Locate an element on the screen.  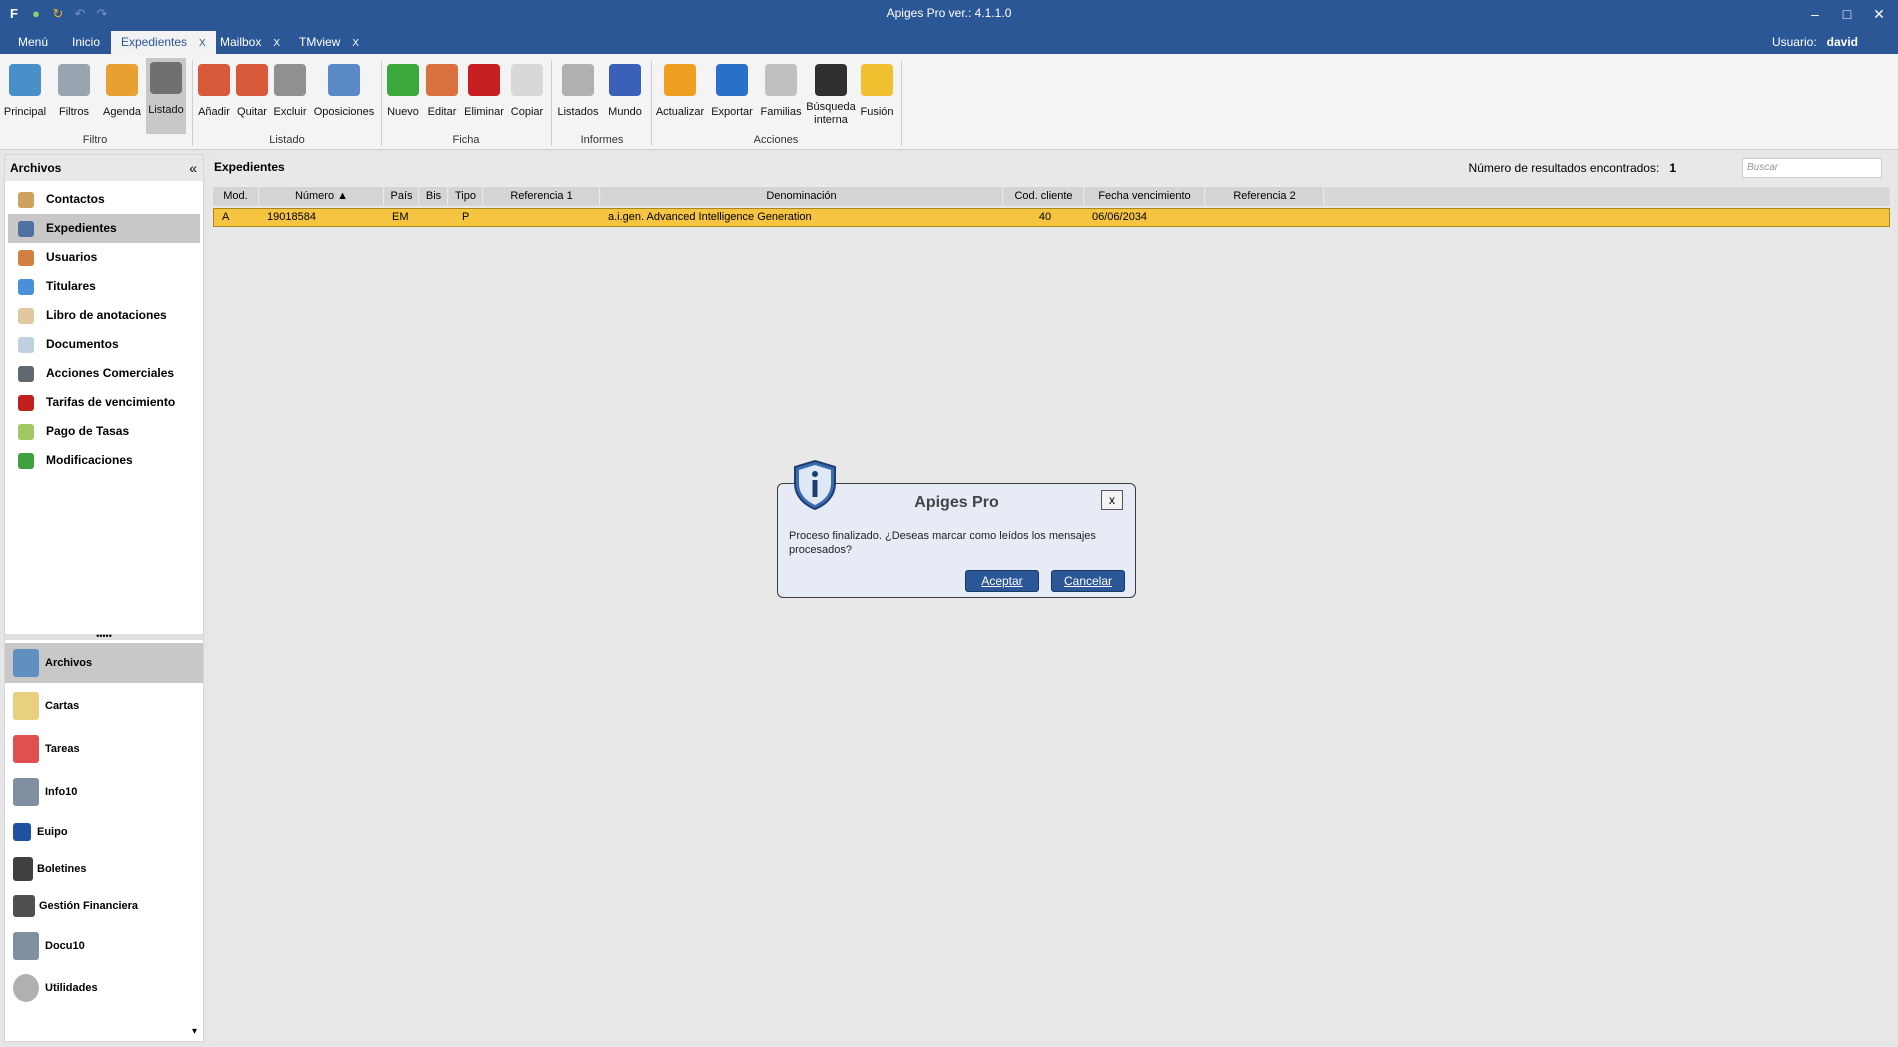
more-modules-icon: ▾ is located at coordinates (194, 1031).